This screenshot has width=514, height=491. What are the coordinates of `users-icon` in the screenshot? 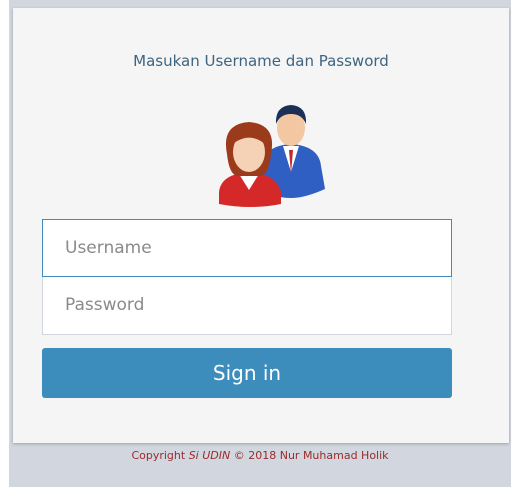 It's located at (272, 156).